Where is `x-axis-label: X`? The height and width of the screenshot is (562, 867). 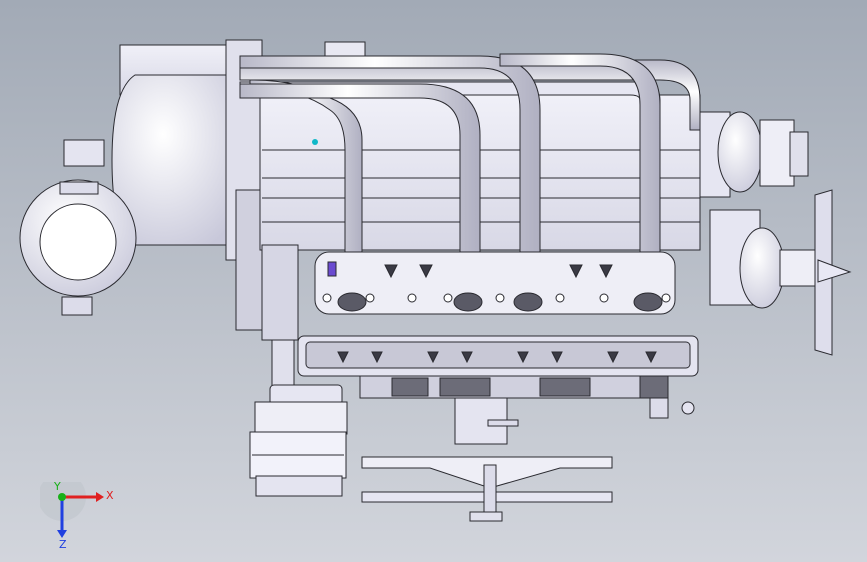
x-axis-label: X is located at coordinates (110, 495).